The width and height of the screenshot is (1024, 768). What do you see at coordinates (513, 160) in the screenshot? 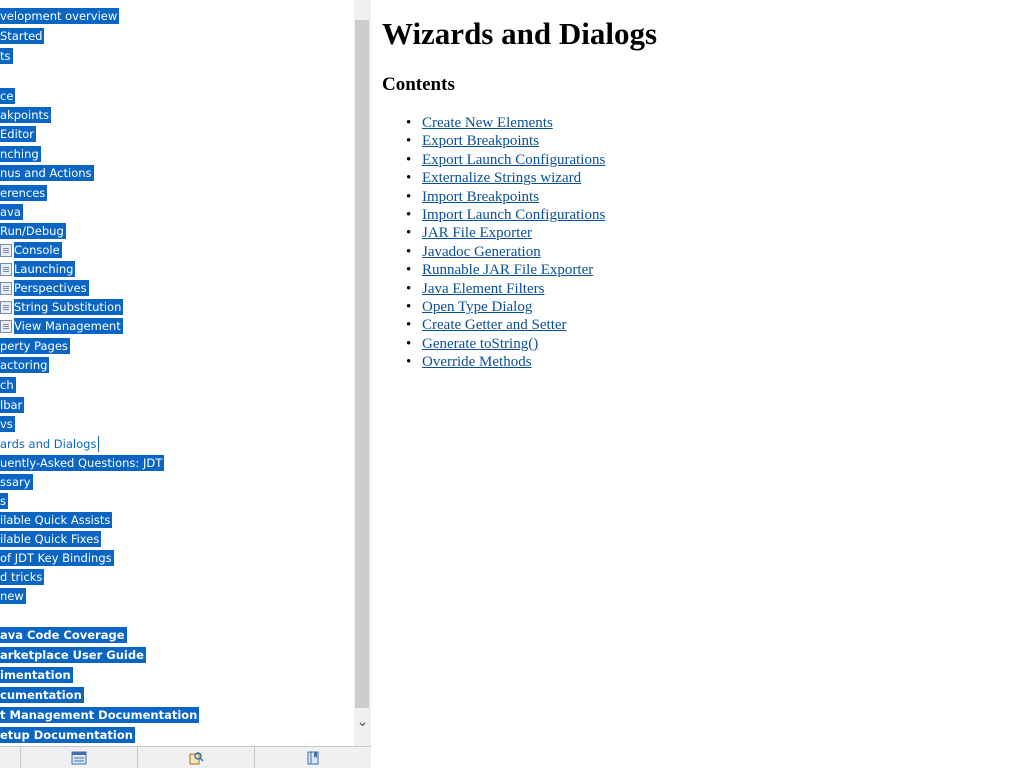
I see `contents-link: Export Launch Configurations` at bounding box center [513, 160].